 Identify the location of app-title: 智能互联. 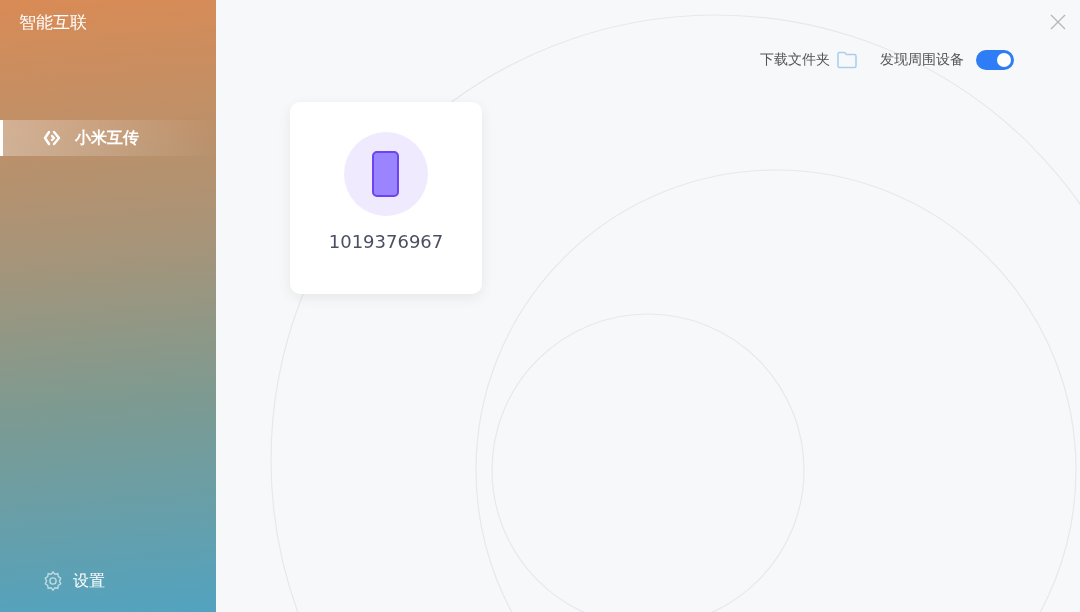
(52, 22).